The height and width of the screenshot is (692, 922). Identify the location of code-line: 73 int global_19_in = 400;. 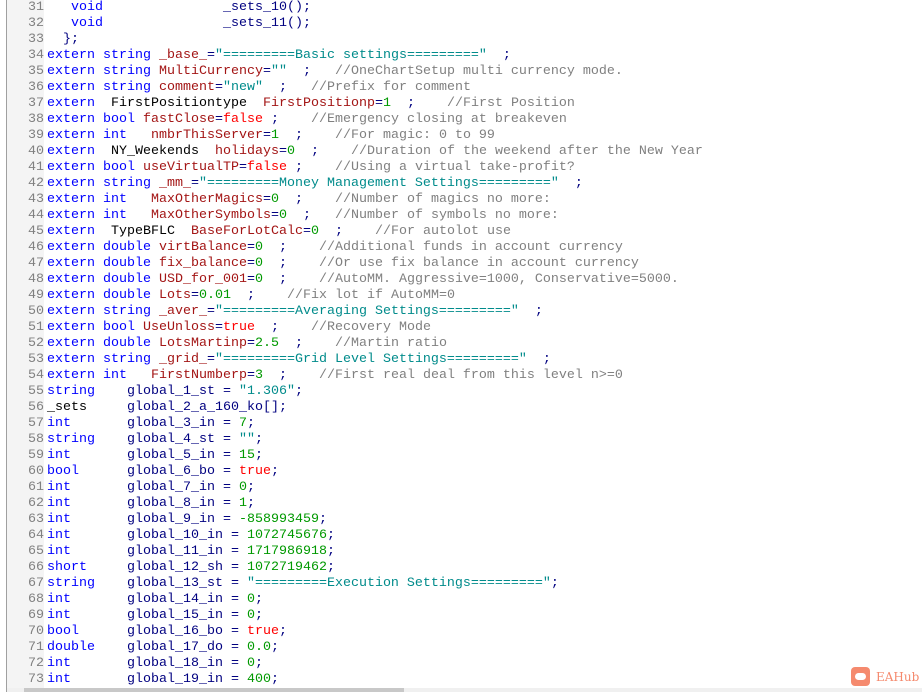
(461, 680).